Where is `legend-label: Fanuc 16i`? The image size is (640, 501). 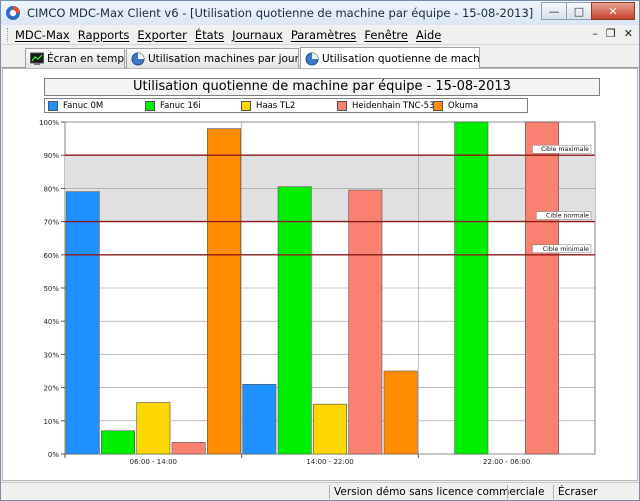 legend-label: Fanuc 16i is located at coordinates (180, 106).